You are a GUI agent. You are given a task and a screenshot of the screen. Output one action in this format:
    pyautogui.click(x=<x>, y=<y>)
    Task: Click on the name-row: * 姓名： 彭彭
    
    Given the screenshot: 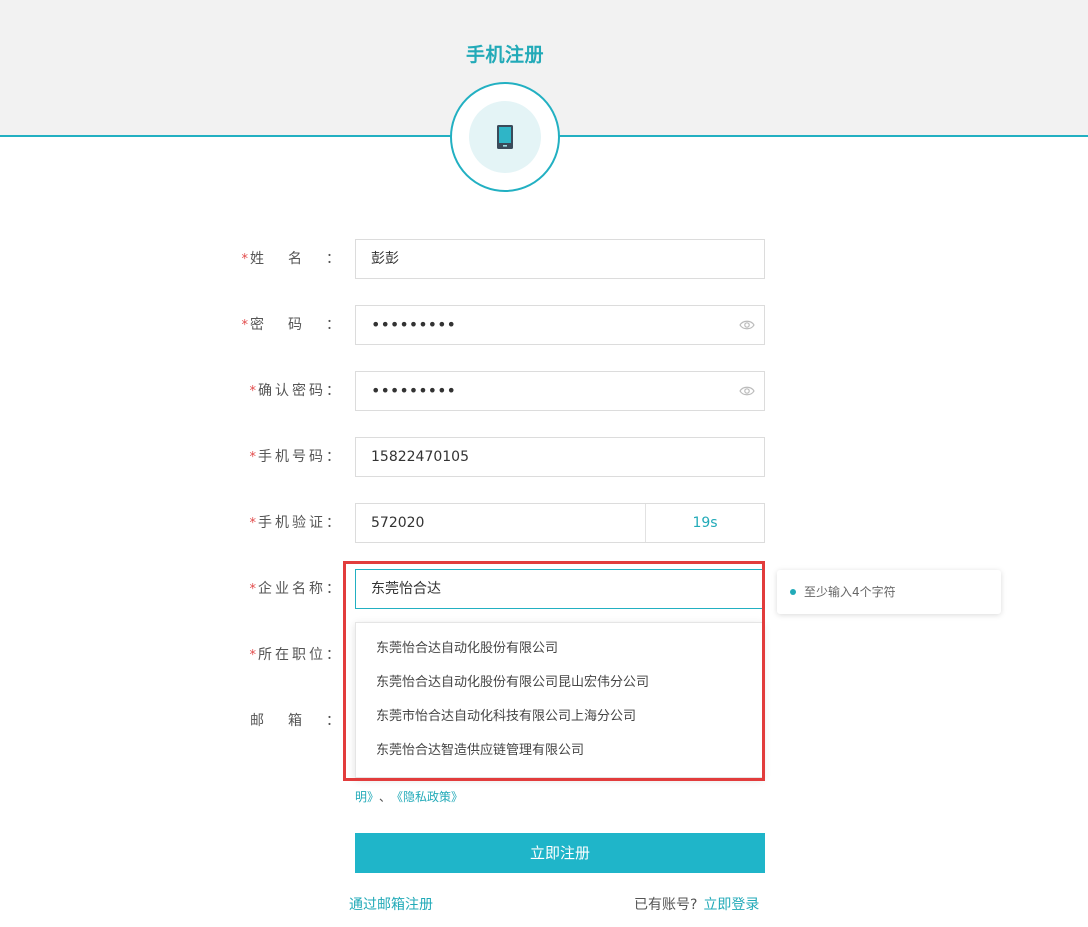 What is the action you would take?
    pyautogui.click(x=505, y=259)
    